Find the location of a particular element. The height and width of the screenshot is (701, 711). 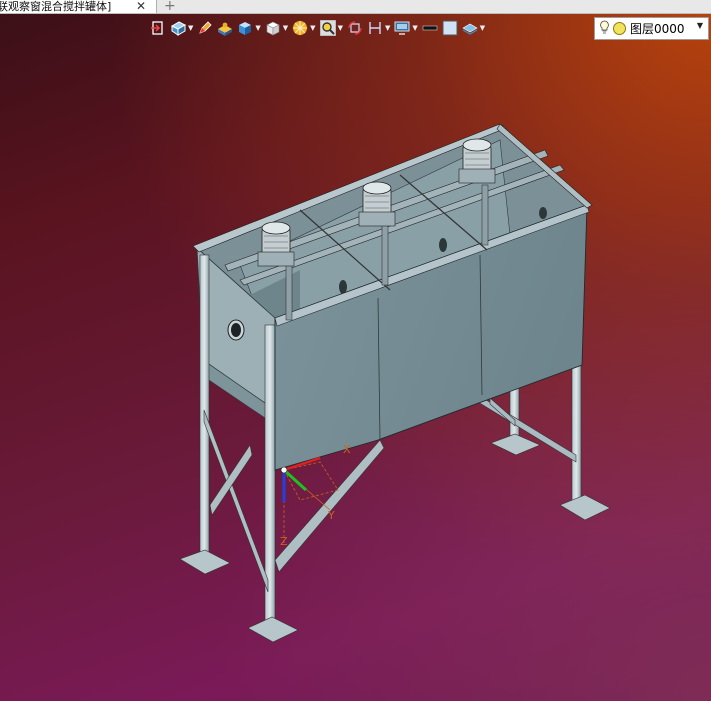

triad-z-label: Z is located at coordinates (284, 541).